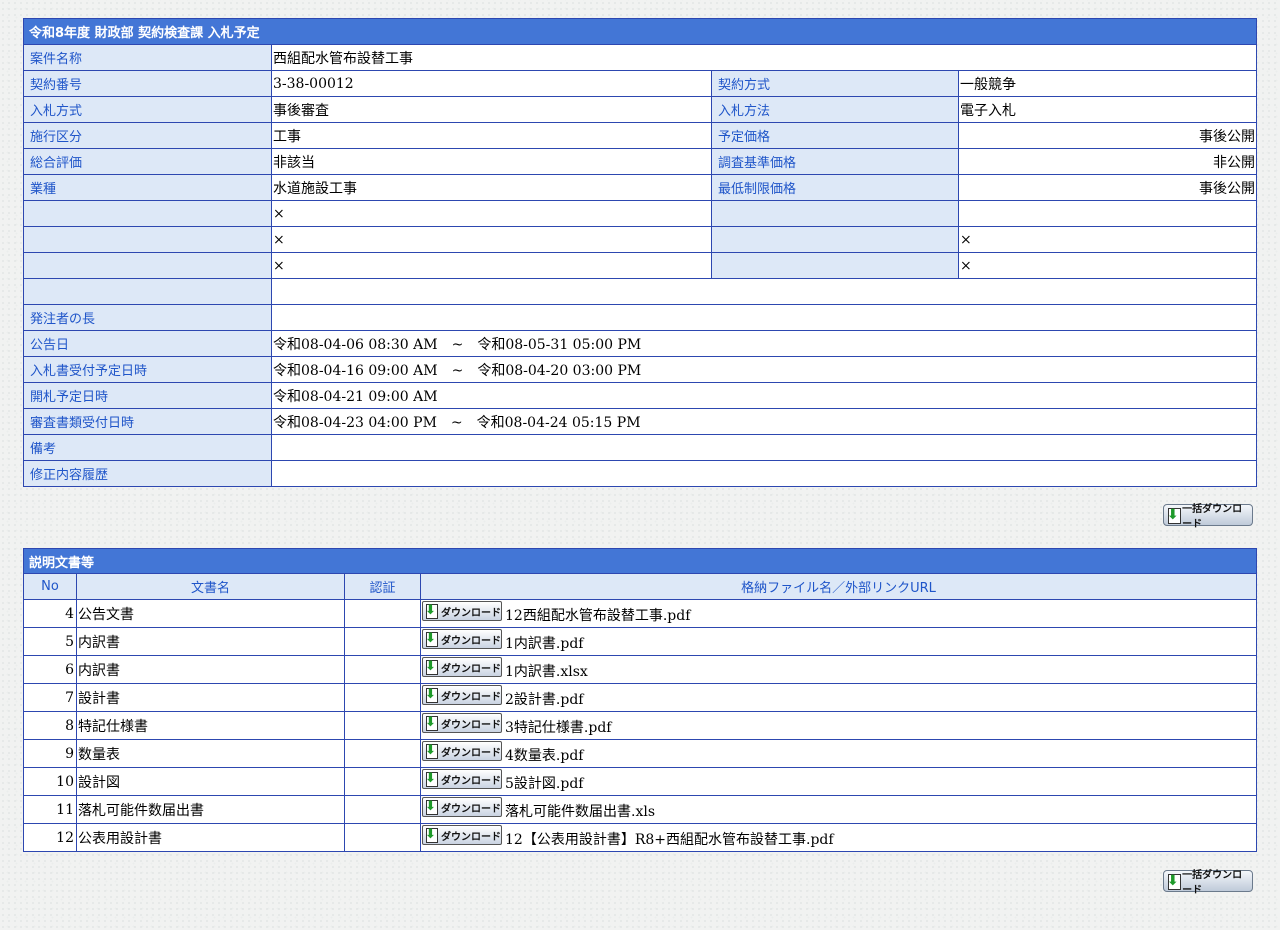 Image resolution: width=1280 pixels, height=930 pixels. Describe the element at coordinates (50, 641) in the screenshot. I see `doc-no: 5` at that location.